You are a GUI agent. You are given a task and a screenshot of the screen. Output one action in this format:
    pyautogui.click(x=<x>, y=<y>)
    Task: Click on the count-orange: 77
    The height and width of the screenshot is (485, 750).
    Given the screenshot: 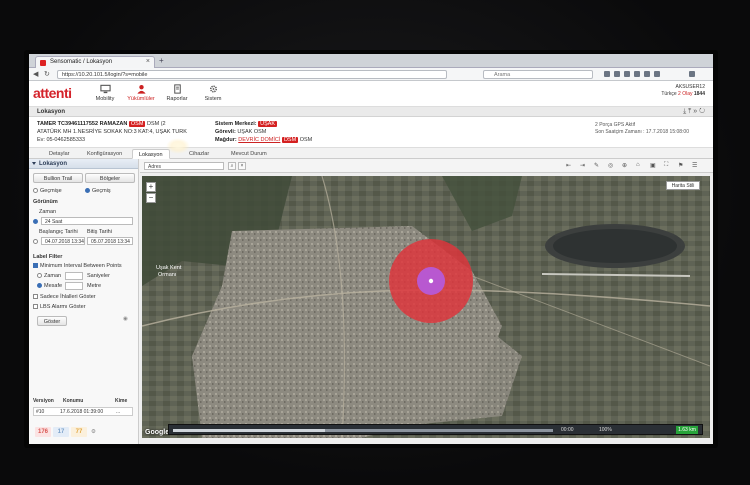 What is the action you would take?
    pyautogui.click(x=79, y=432)
    